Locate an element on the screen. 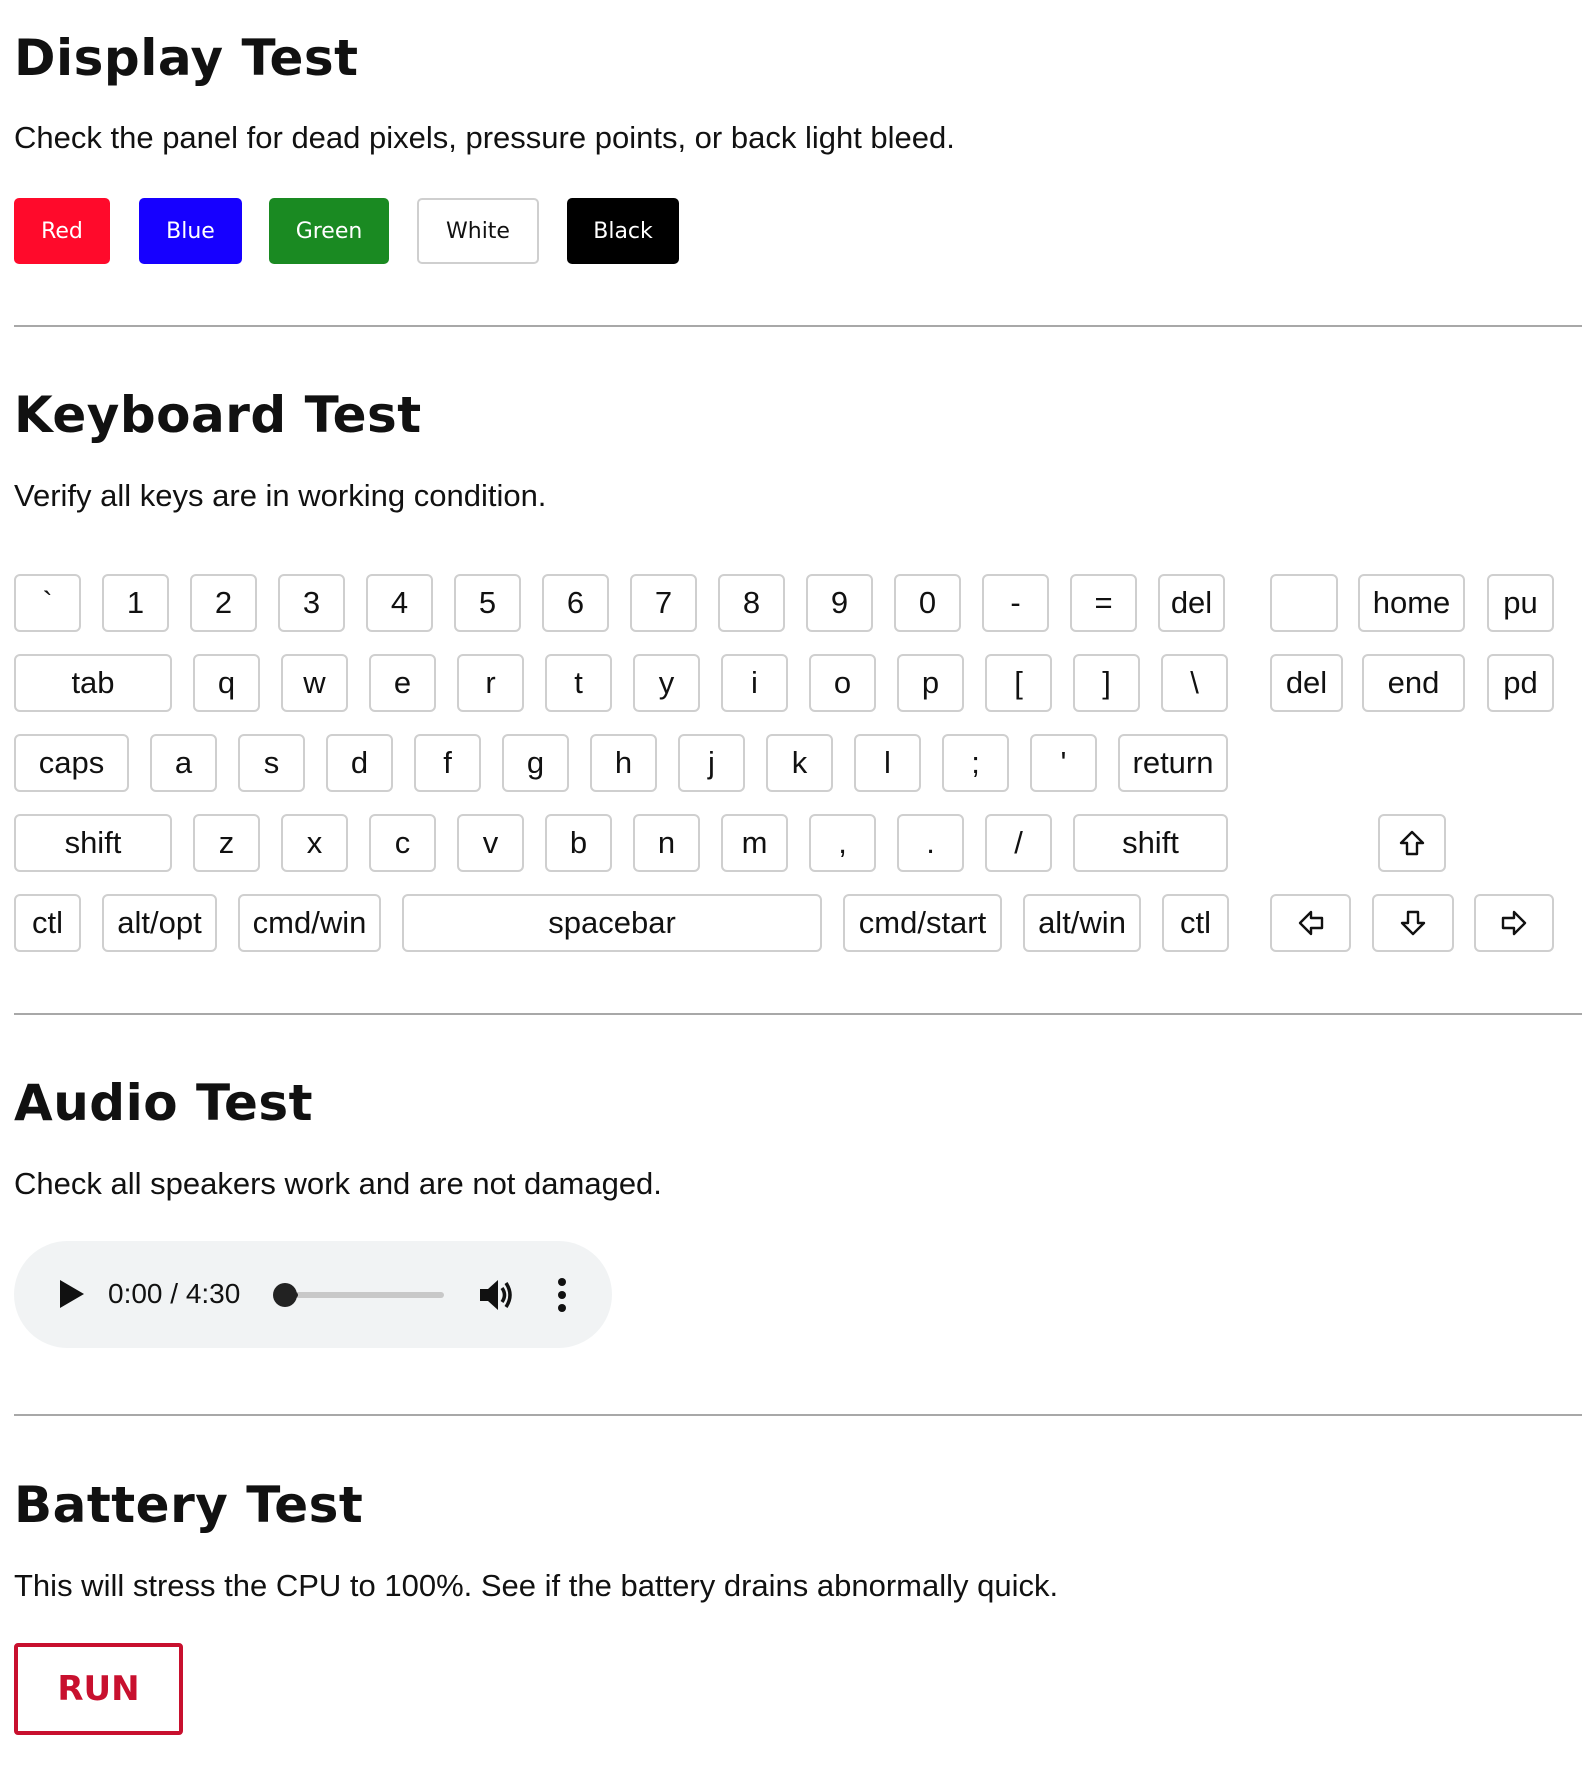  battery-test-title: Battery Test is located at coordinates (189, 1505).